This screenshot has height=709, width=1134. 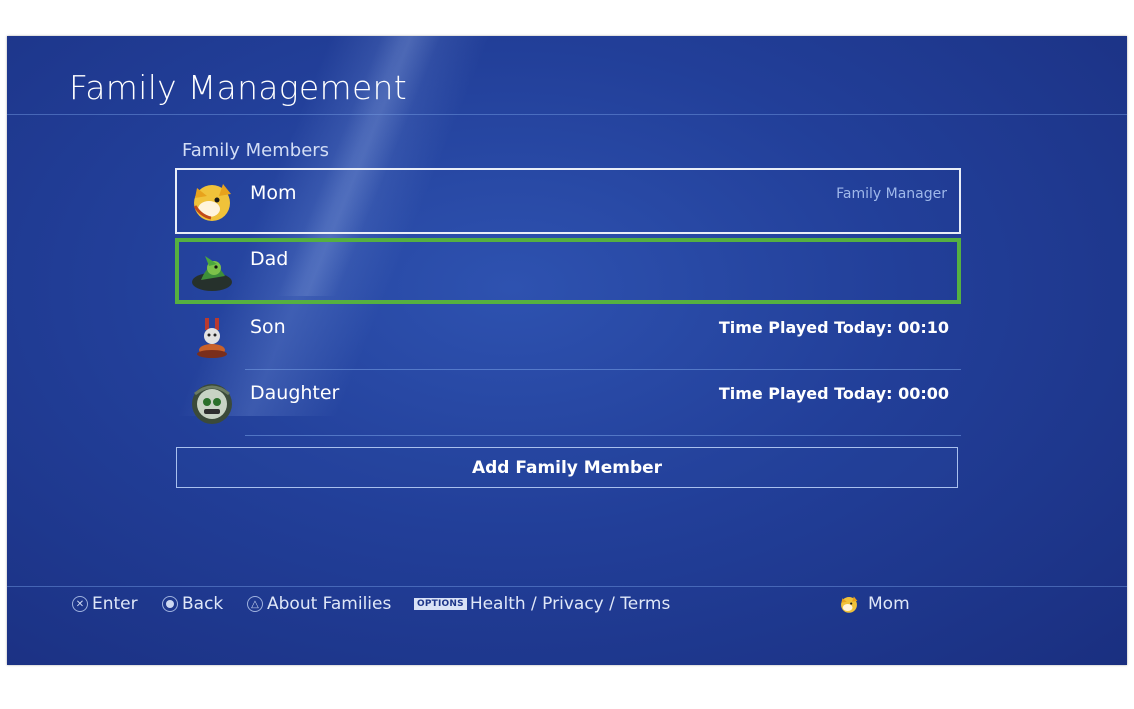 I want to click on green-warrior-avatar-icon, so click(x=212, y=273).